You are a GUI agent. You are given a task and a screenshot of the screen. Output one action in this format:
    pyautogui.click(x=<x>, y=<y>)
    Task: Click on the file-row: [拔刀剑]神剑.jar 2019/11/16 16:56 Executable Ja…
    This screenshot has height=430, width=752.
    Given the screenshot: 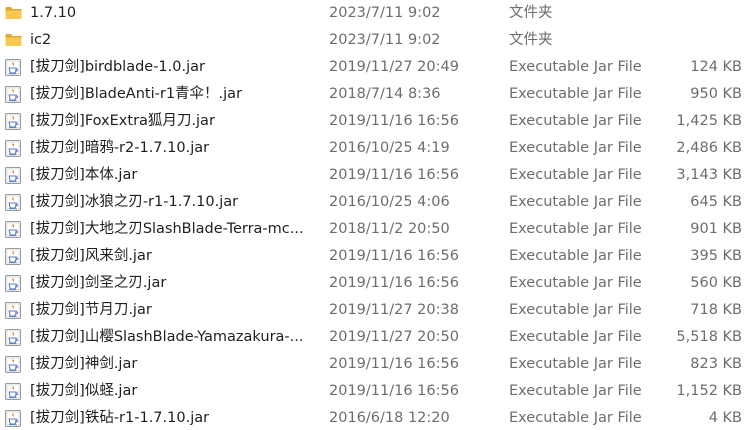 What is the action you would take?
    pyautogui.click(x=376, y=364)
    